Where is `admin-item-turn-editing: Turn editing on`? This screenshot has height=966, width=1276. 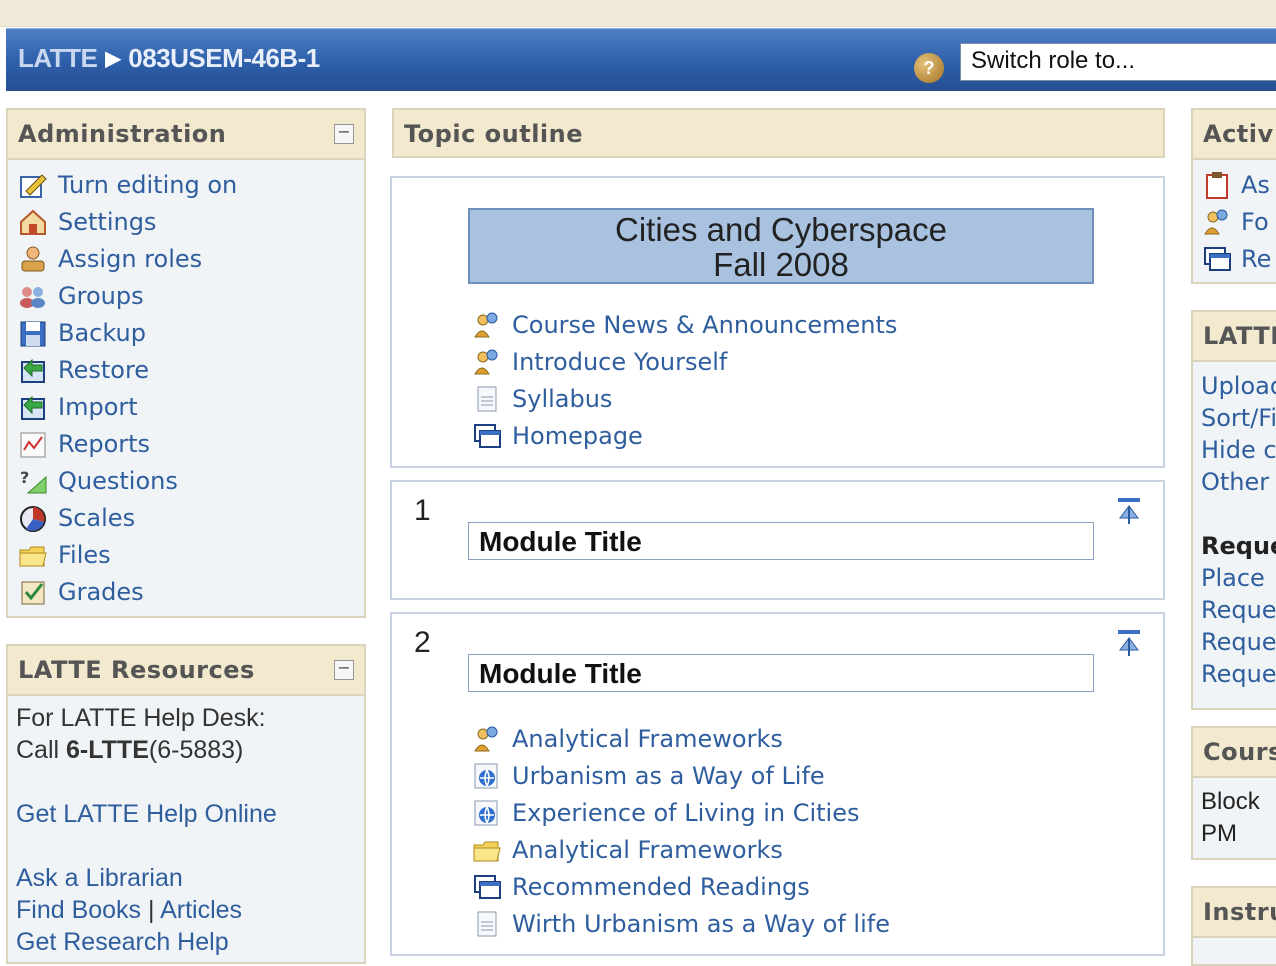 admin-item-turn-editing: Turn editing on is located at coordinates (190, 184).